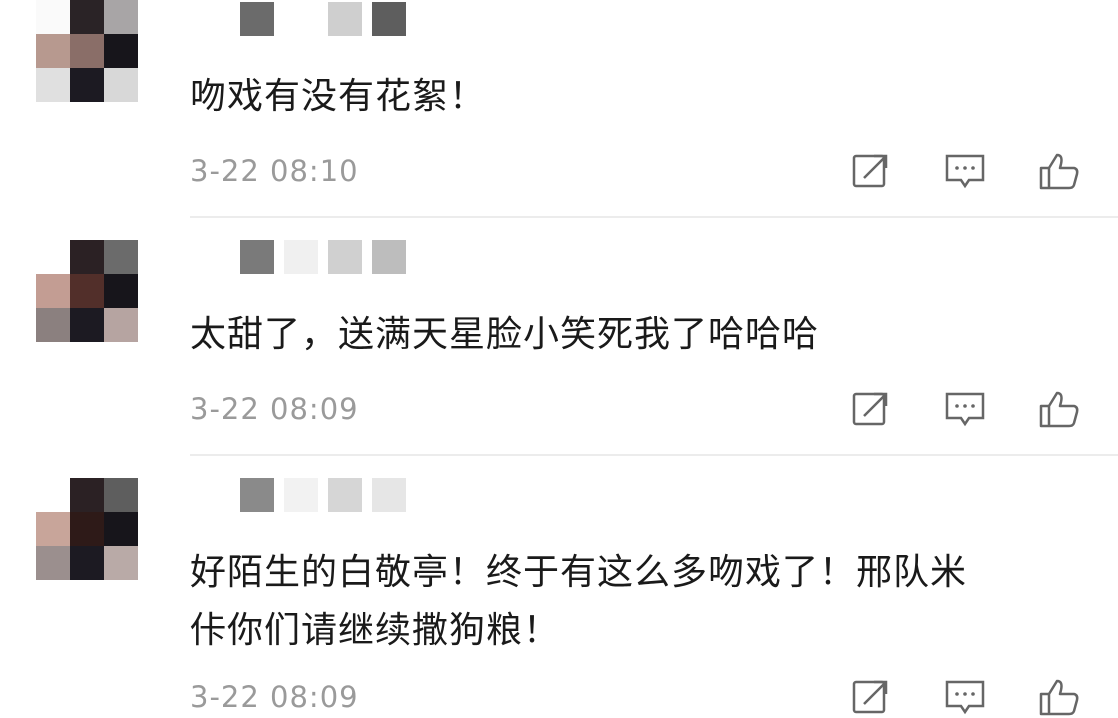  What do you see at coordinates (274, 171) in the screenshot?
I see `comment-timestamp: 3-22 08:10` at bounding box center [274, 171].